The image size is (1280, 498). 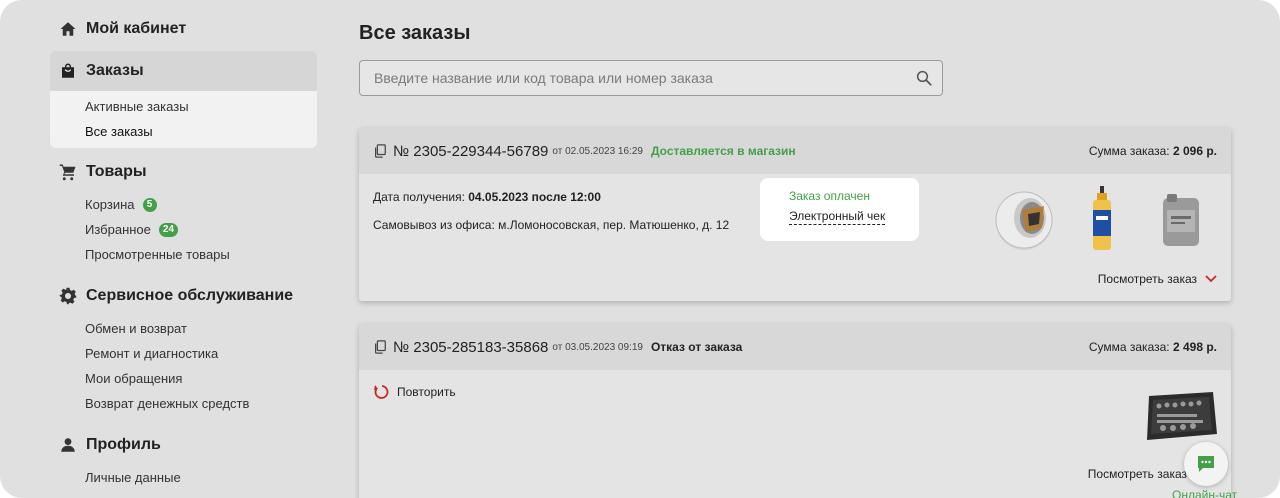 I want to click on sidebar-item-orders: Заказы, so click(x=183, y=71).